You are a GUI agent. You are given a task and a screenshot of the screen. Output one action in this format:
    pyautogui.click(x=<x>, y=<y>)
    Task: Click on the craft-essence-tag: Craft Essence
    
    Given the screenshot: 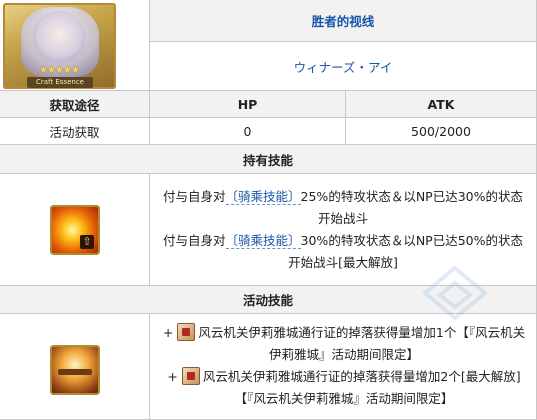 What is the action you would take?
    pyautogui.click(x=60, y=82)
    